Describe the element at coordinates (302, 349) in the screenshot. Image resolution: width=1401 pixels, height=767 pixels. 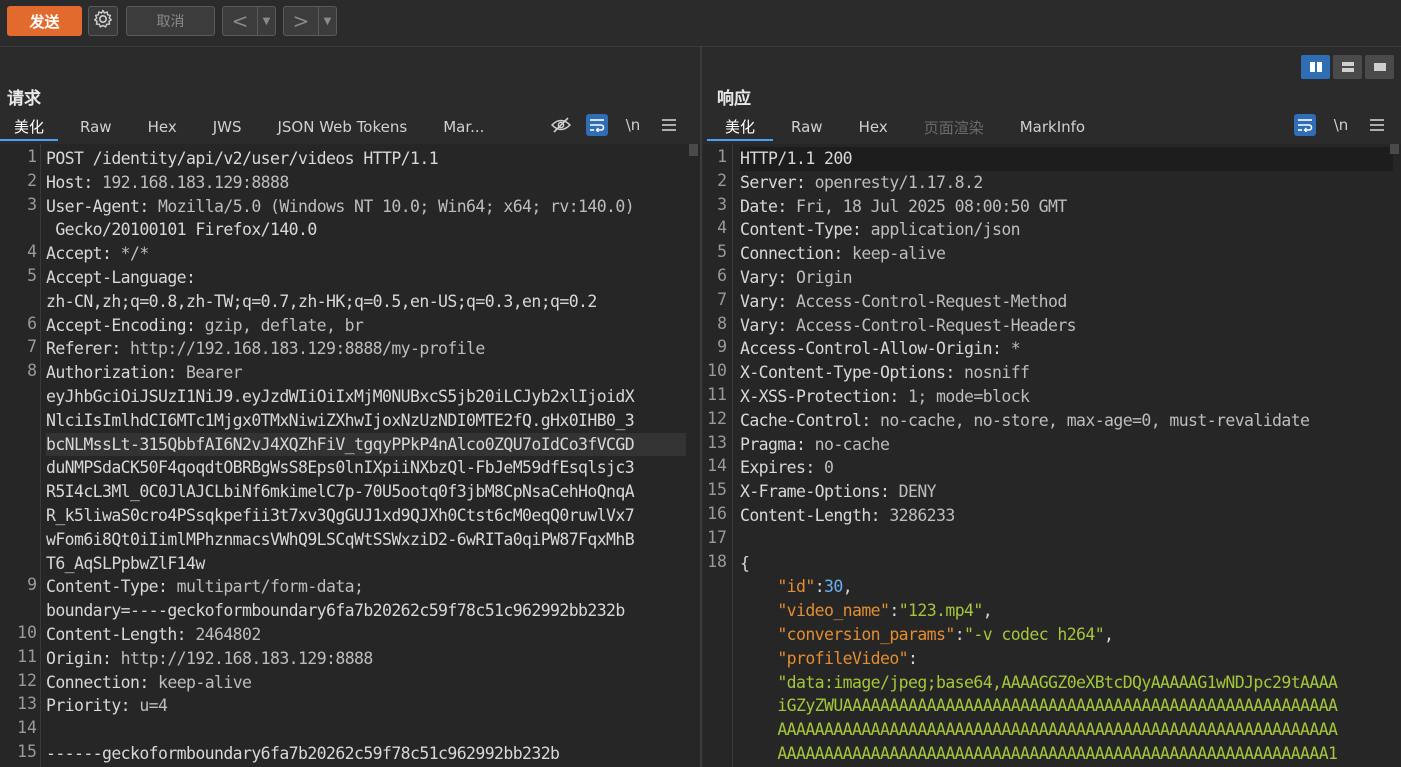
I see `header-value: http://192.168.183.129:8888/my-profile` at that location.